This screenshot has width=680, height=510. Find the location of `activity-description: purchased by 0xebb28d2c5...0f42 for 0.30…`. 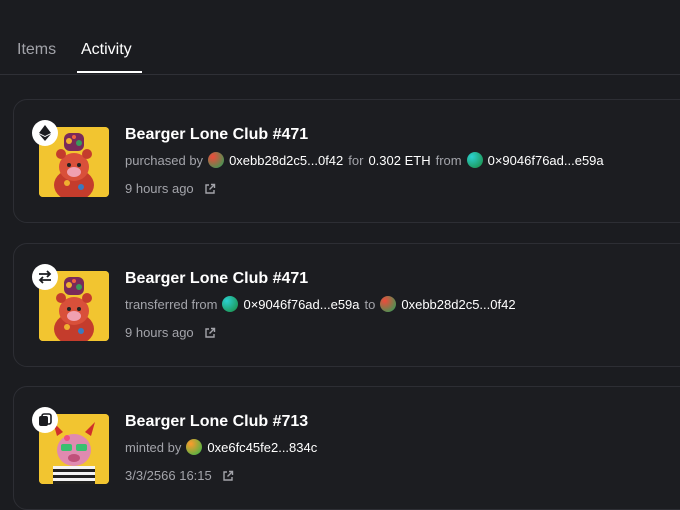

activity-description: purchased by 0xebb28d2c5...0f42 for 0.30… is located at coordinates (364, 160).